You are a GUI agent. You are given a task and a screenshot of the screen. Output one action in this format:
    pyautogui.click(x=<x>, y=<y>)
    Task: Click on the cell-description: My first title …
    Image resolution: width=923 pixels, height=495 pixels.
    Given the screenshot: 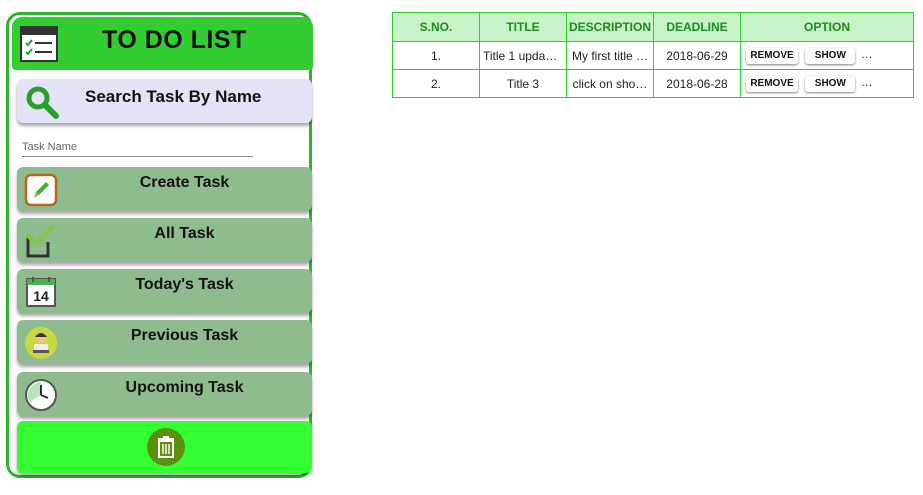 What is the action you would take?
    pyautogui.click(x=610, y=55)
    